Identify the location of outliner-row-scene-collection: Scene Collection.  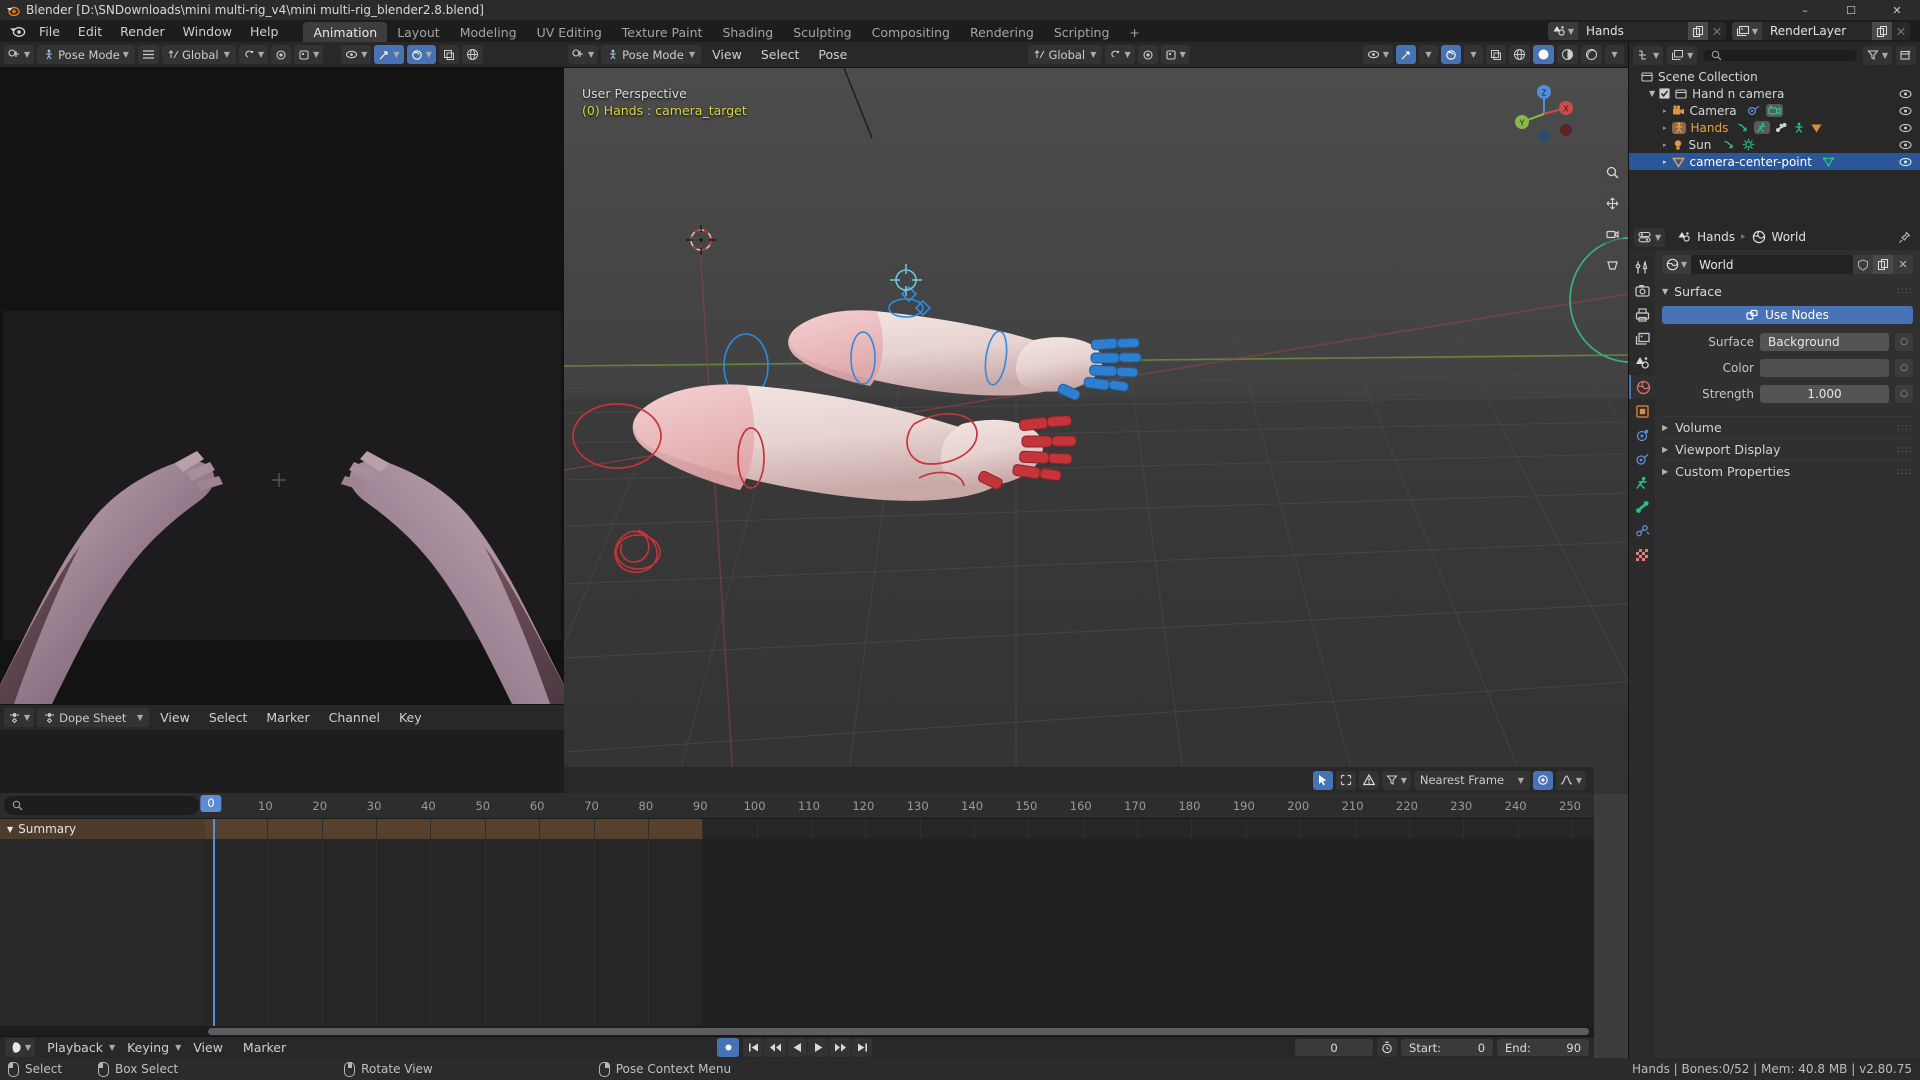
(1774, 76).